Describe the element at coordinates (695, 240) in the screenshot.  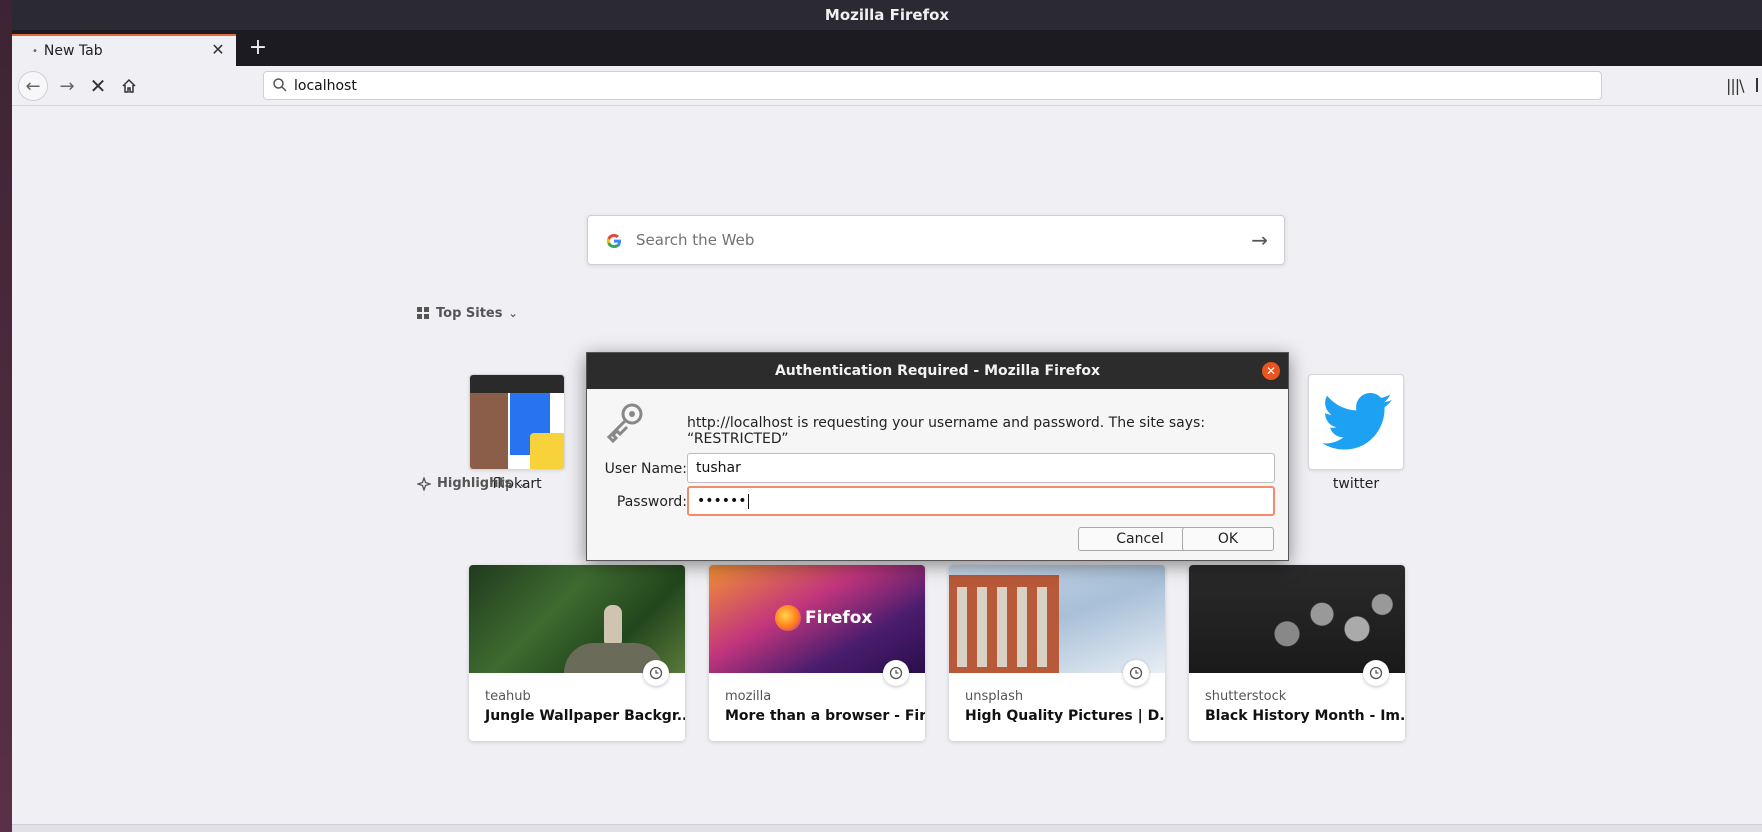
I see `web-search-placeholder: Search the Web` at that location.